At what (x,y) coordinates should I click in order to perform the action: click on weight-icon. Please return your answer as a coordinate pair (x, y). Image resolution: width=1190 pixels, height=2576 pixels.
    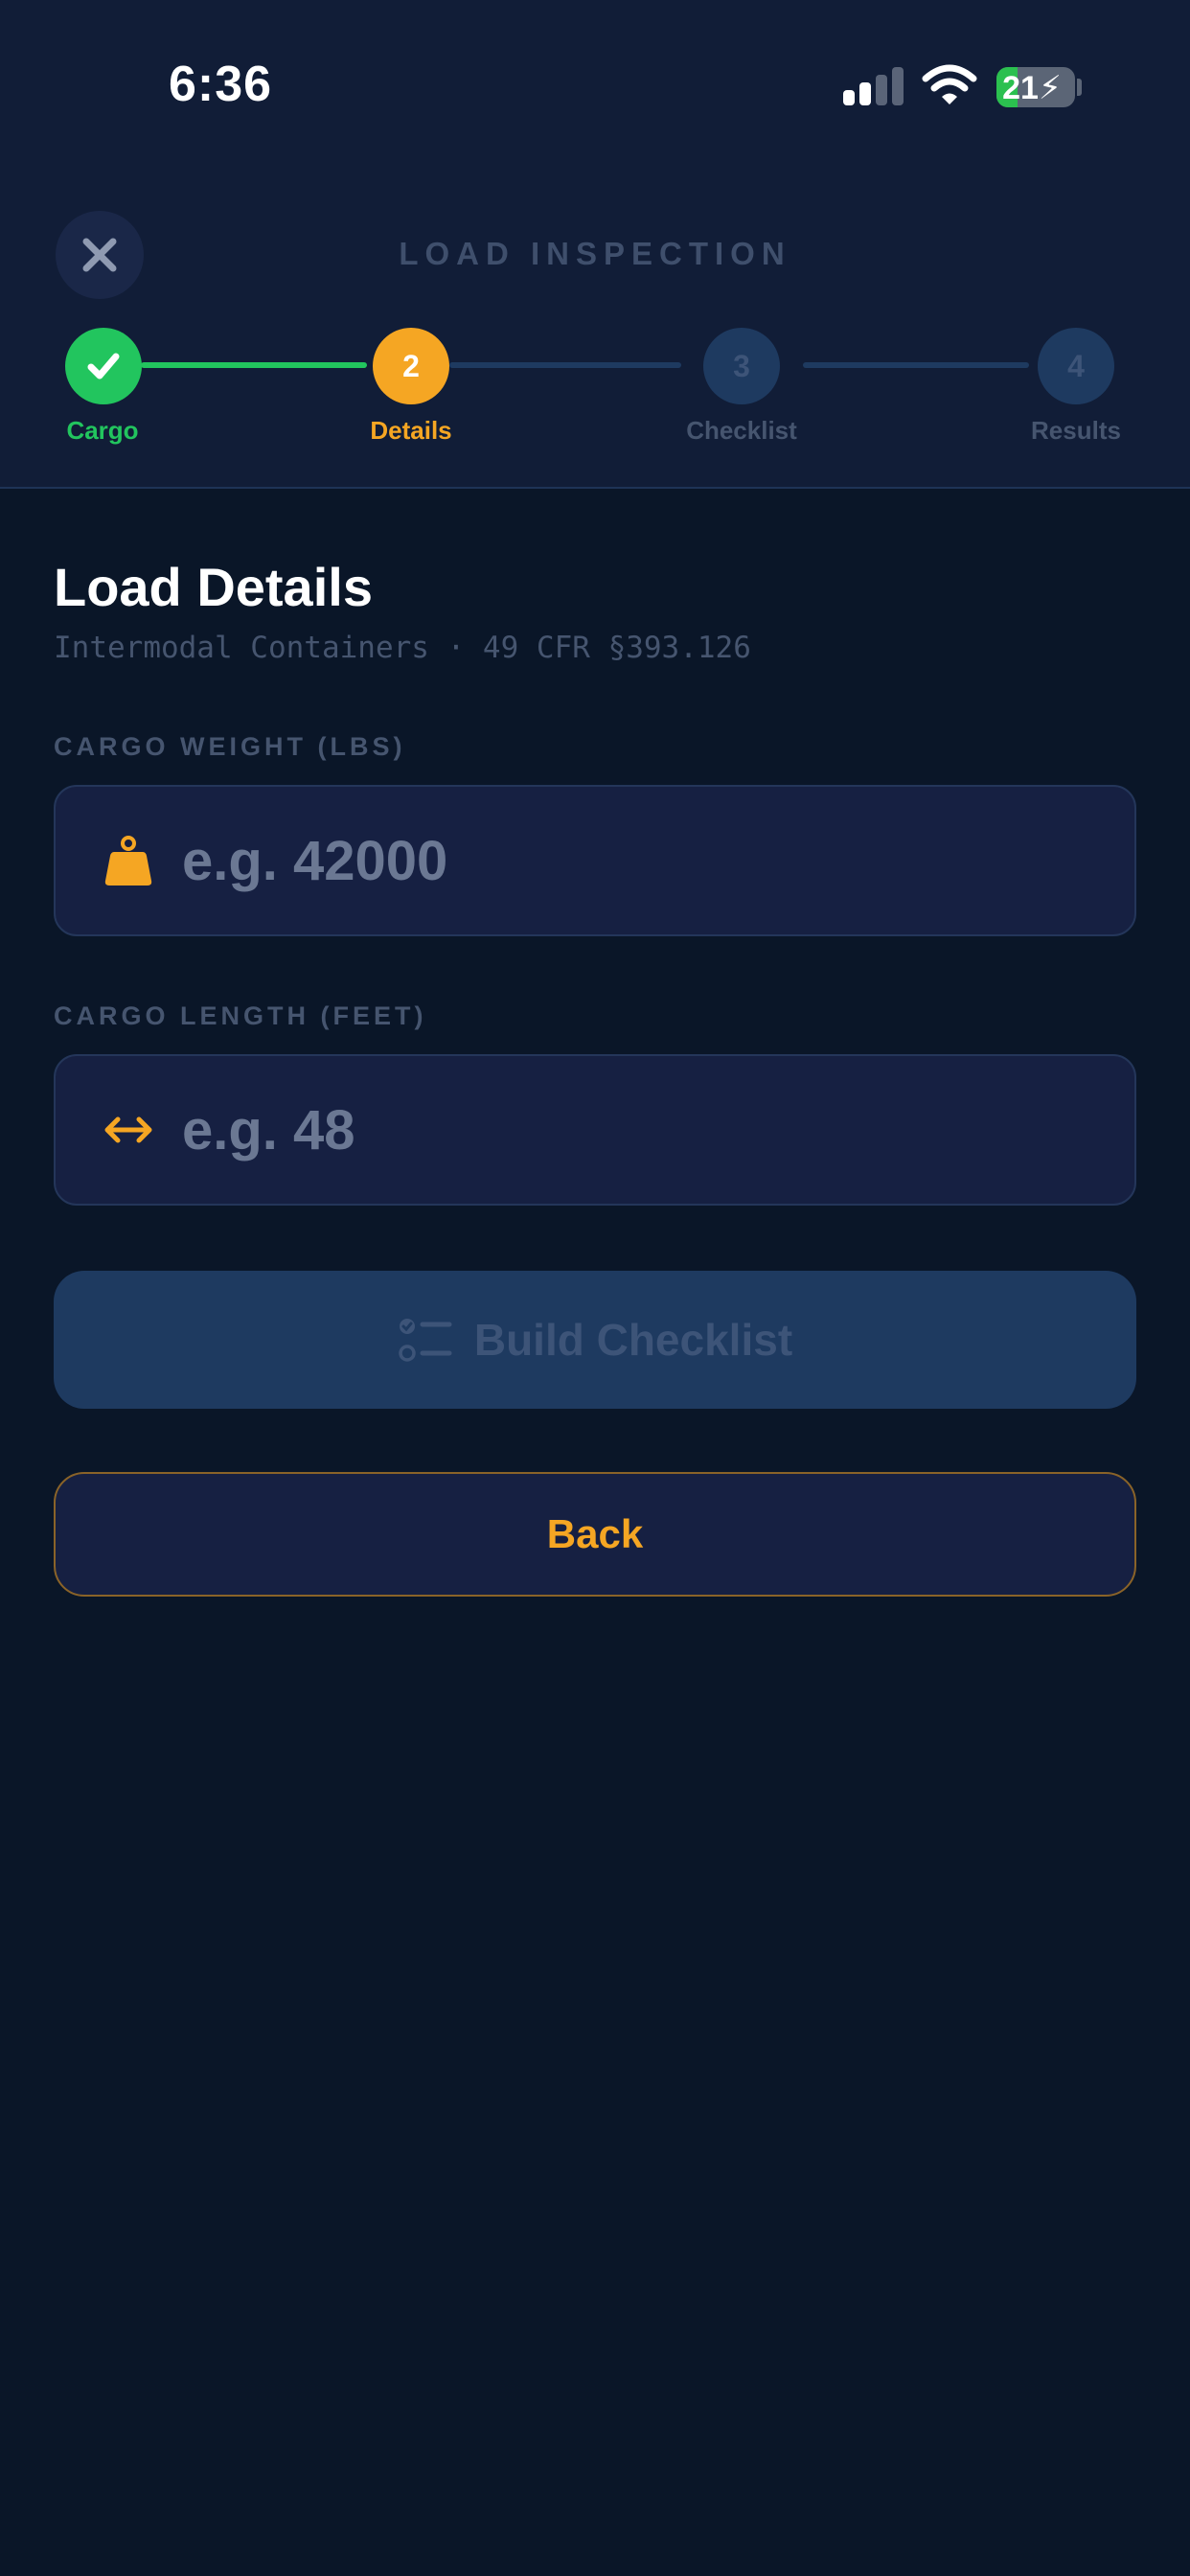
    Looking at the image, I should click on (128, 860).